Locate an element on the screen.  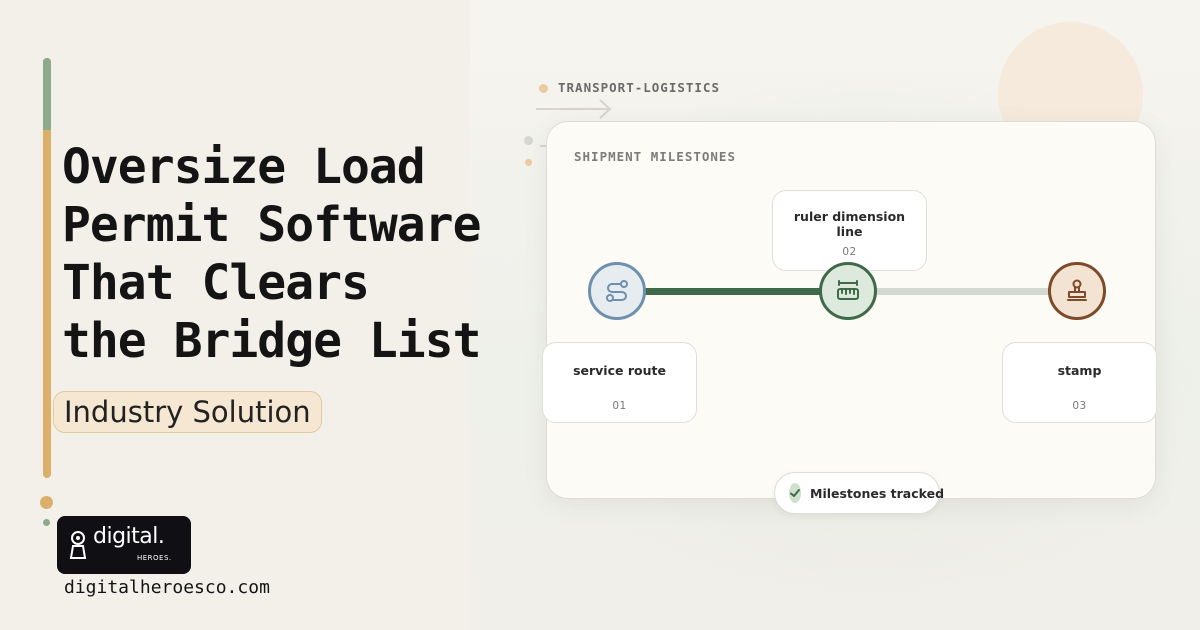
progress-track-completed is located at coordinates (735, 291).